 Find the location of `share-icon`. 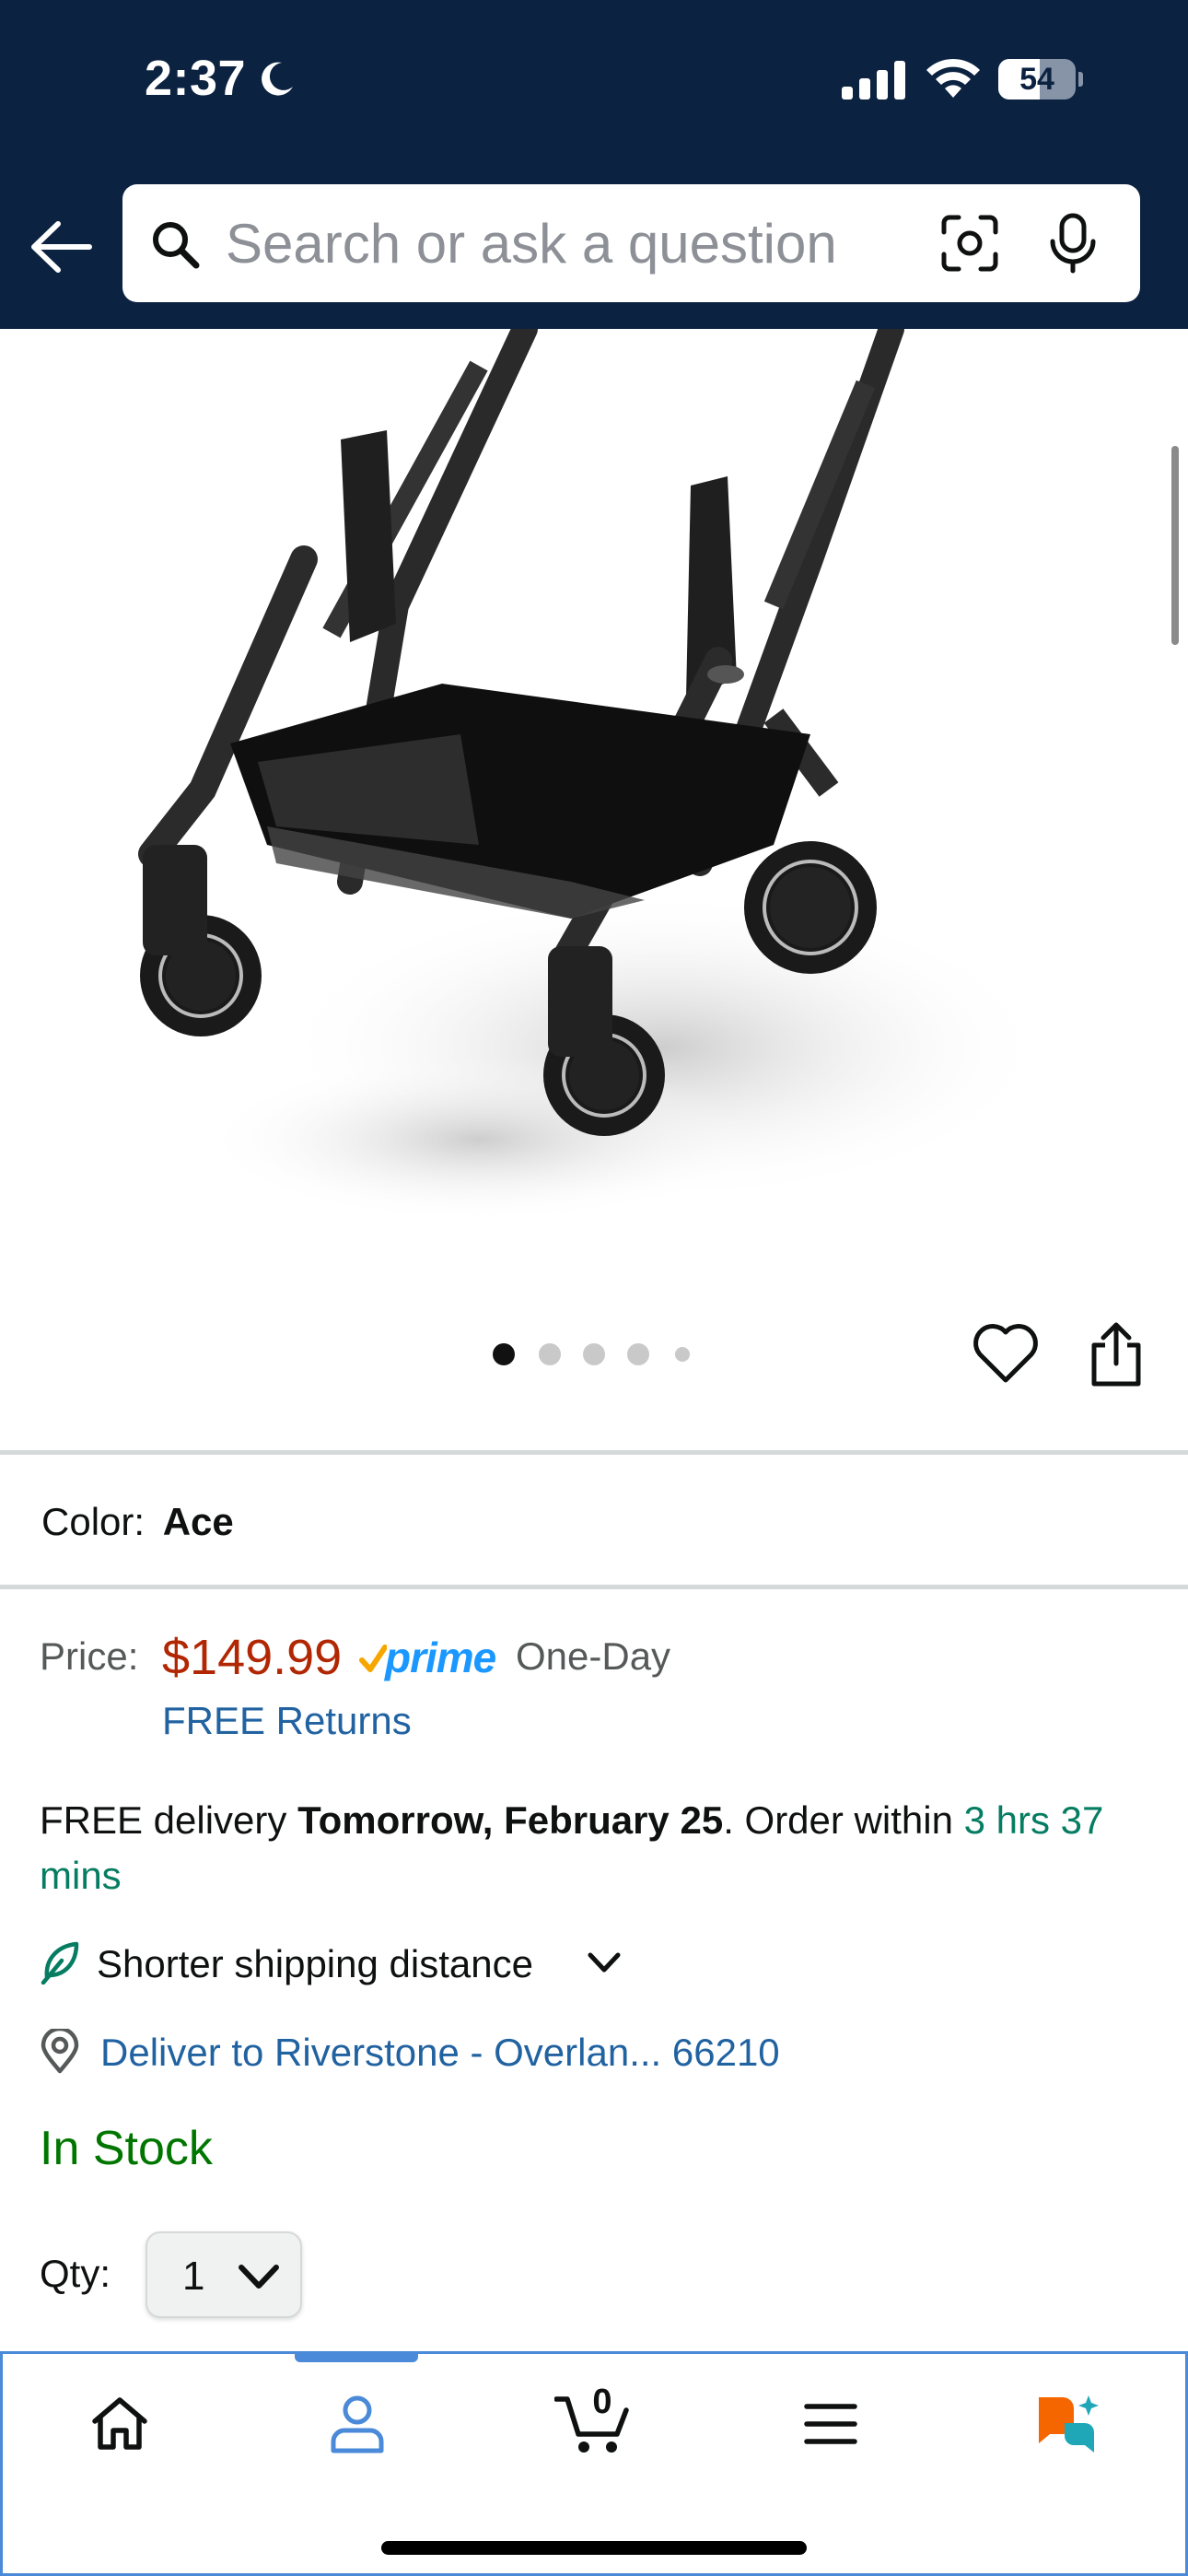

share-icon is located at coordinates (1116, 1353).